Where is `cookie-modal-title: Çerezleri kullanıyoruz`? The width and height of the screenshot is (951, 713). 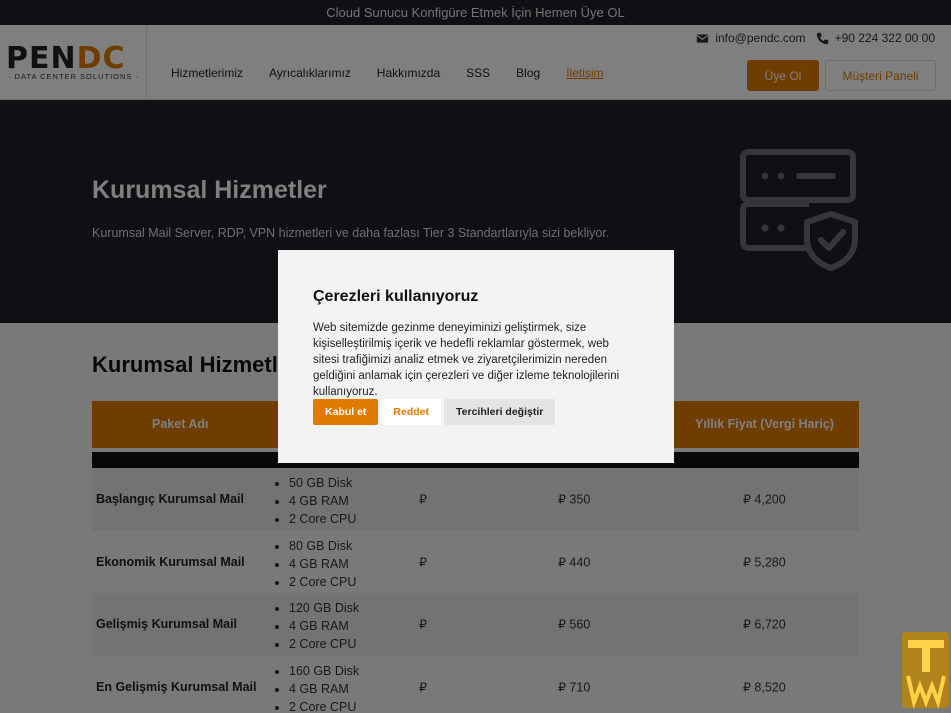 cookie-modal-title: Çerezleri kullanıyoruz is located at coordinates (396, 296).